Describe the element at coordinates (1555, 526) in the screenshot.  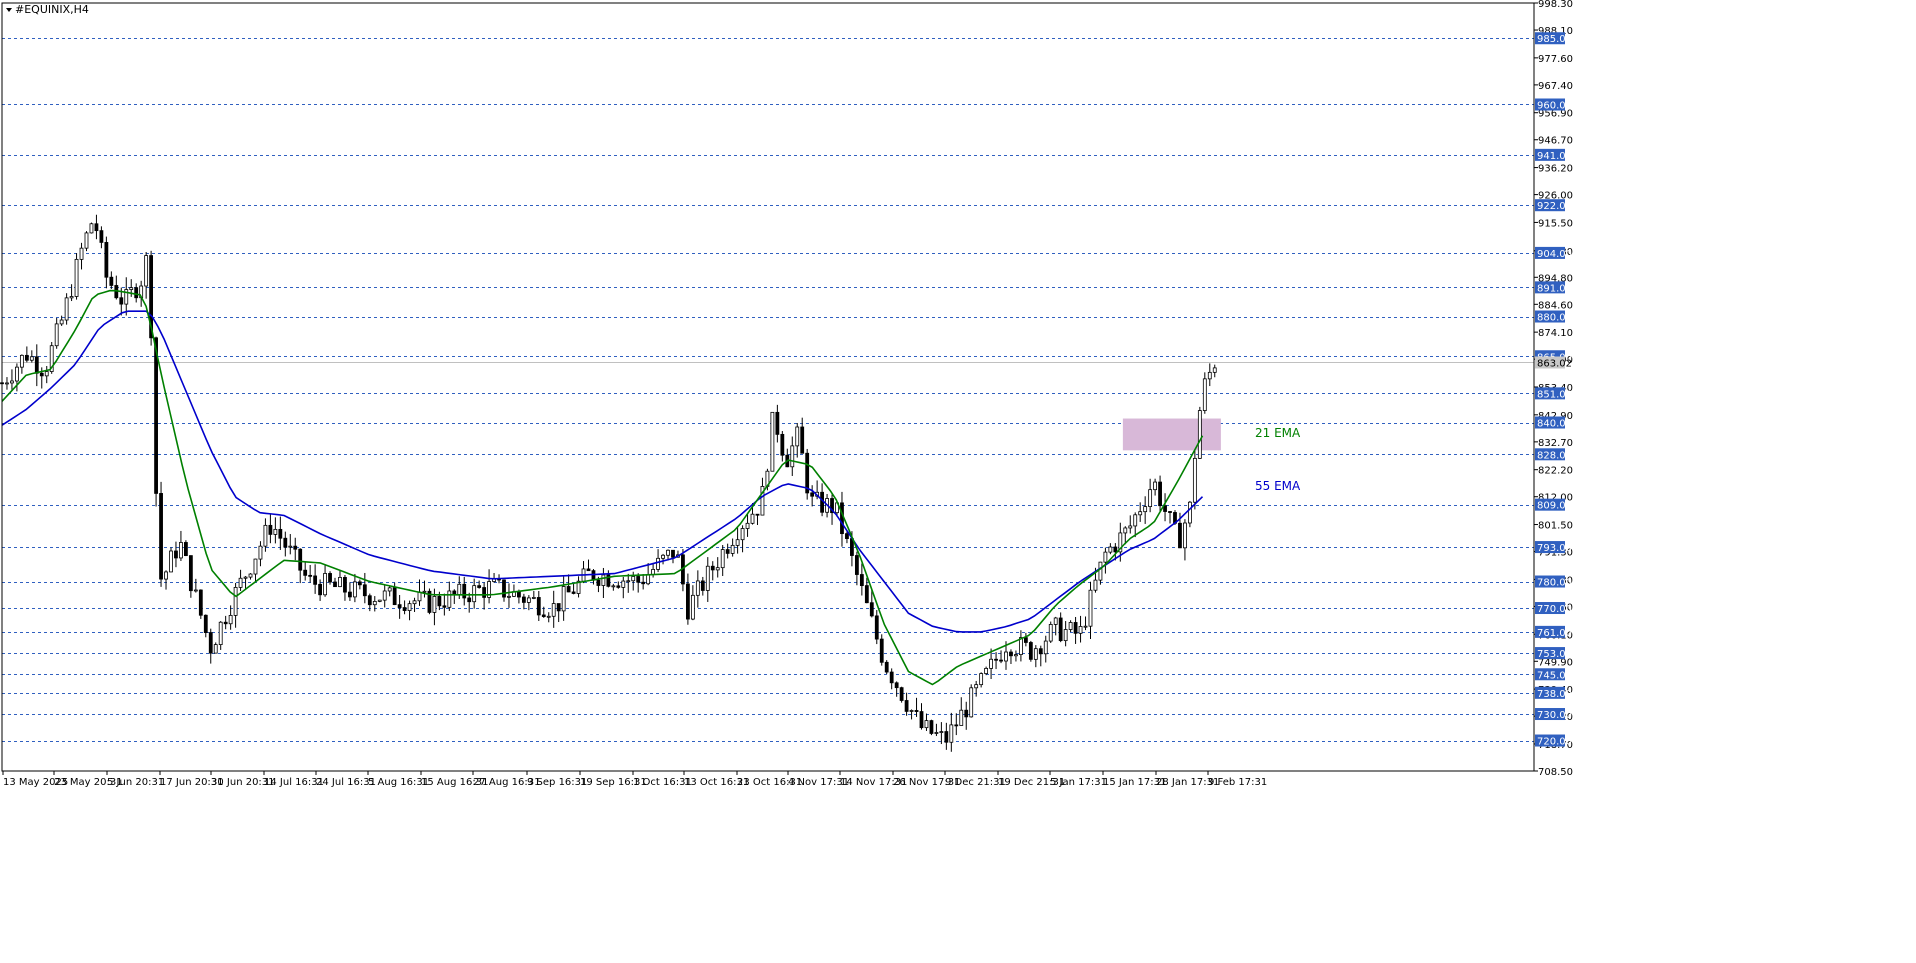
I see `price-tick-label: 801.50` at that location.